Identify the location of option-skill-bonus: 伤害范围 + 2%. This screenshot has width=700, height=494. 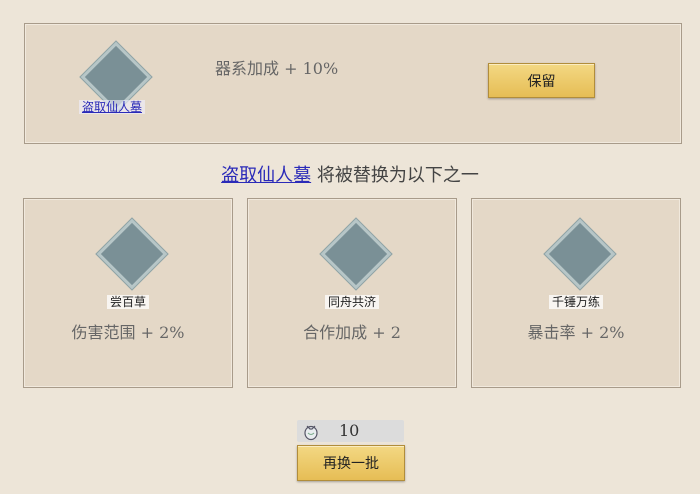
(128, 332).